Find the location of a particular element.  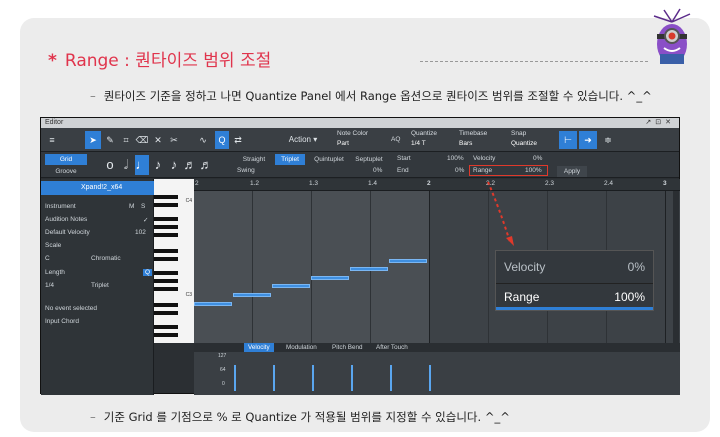

quantize-tool-icon: Q is located at coordinates (222, 140).